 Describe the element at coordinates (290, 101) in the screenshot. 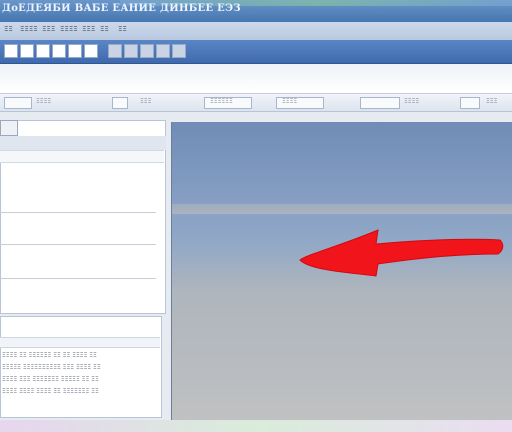

I see `toolbar2-label-4: ΞΞΞΞ` at that location.